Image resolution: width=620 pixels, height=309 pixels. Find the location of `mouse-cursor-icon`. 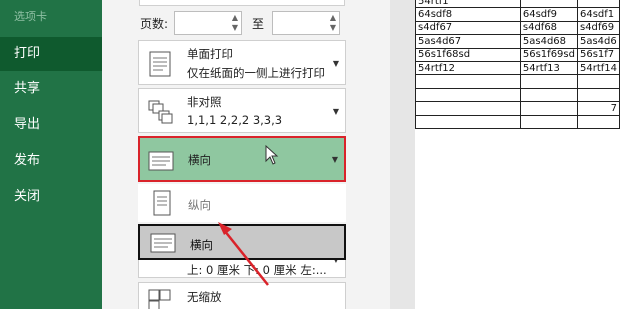

mouse-cursor-icon is located at coordinates (272, 154).